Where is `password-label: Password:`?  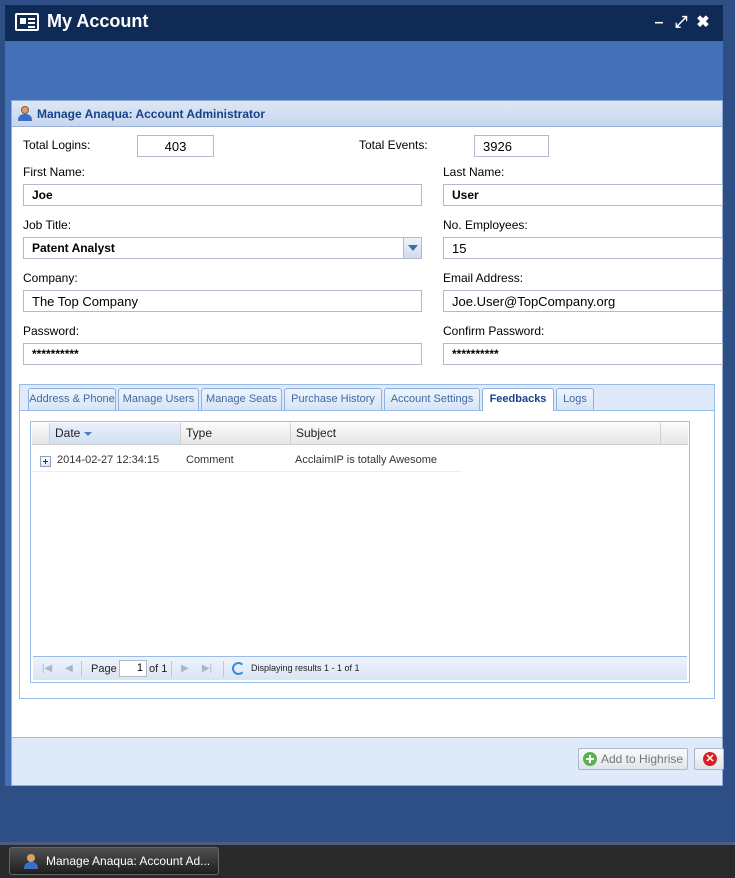
password-label: Password: is located at coordinates (51, 331).